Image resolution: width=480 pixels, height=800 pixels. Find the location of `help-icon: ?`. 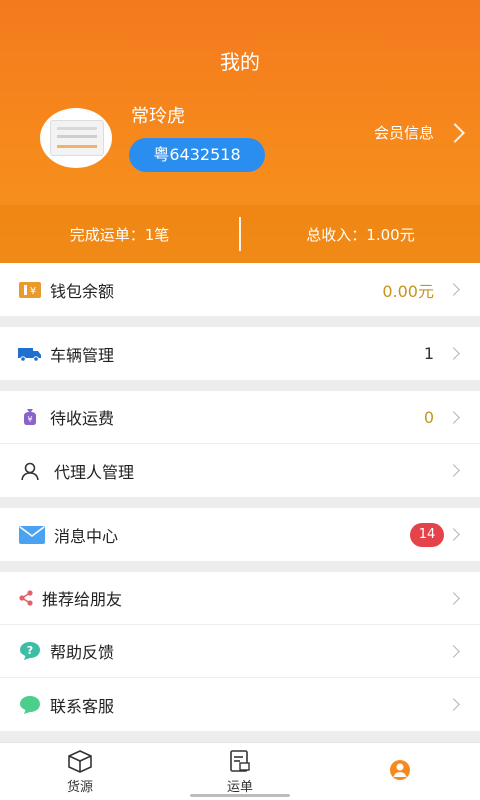

help-icon: ? is located at coordinates (30, 651).